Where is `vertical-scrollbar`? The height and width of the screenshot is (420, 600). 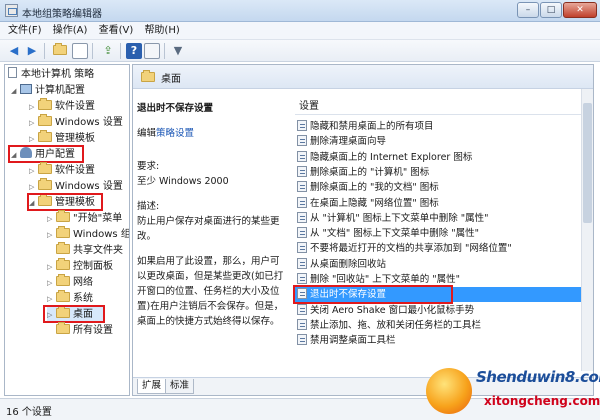 vertical-scrollbar is located at coordinates (587, 230).